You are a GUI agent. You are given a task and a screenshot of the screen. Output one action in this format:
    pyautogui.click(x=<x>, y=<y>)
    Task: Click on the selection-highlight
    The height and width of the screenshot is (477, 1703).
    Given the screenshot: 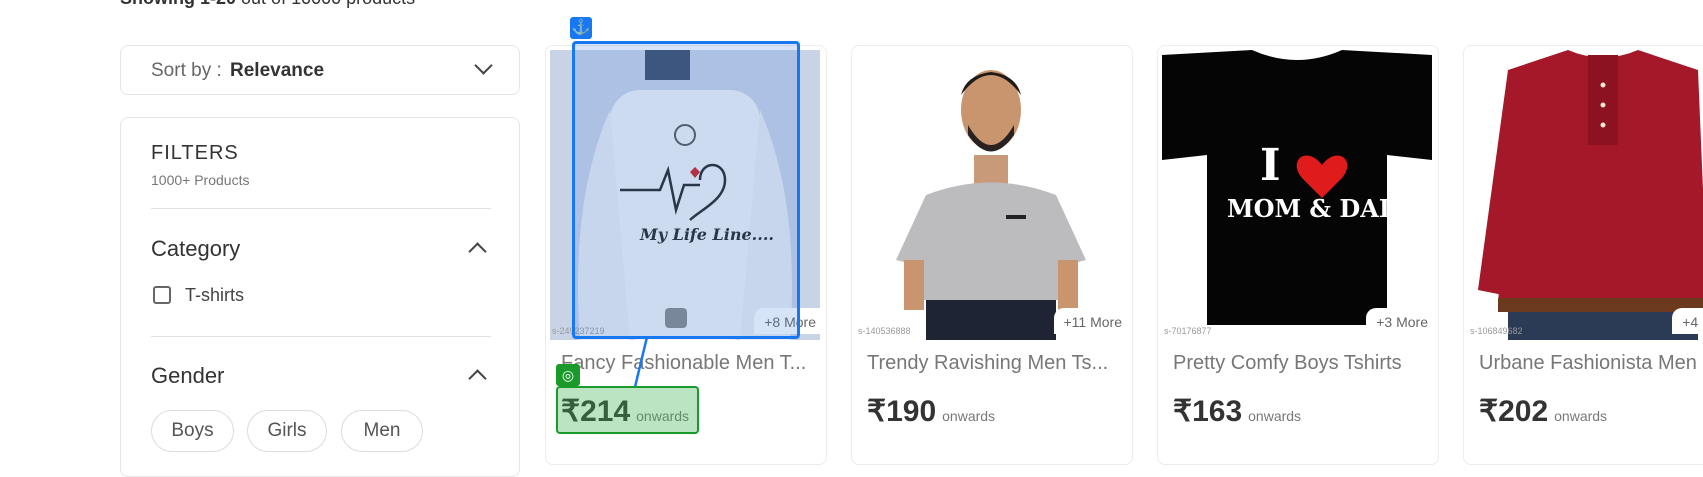 What is the action you would take?
    pyautogui.click(x=686, y=190)
    